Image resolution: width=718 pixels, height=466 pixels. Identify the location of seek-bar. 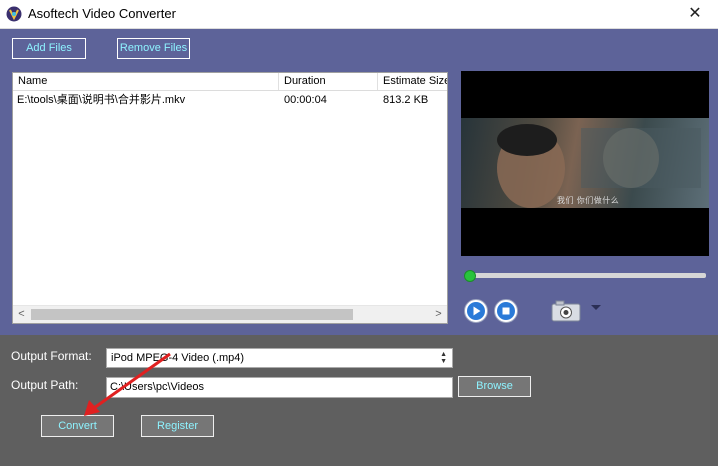
(586, 275).